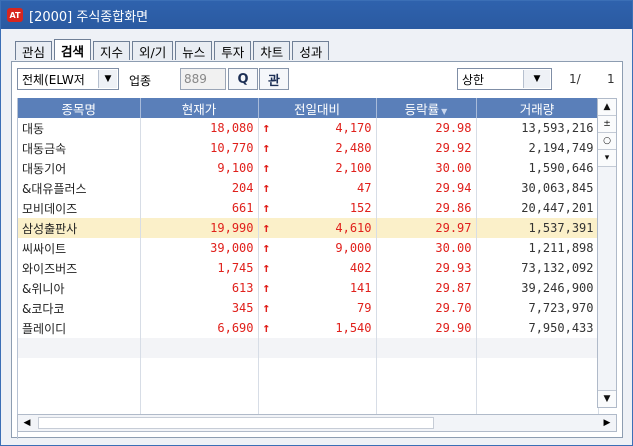  What do you see at coordinates (537, 308) in the screenshot?
I see `cell-volume: 7,723,970` at bounding box center [537, 308].